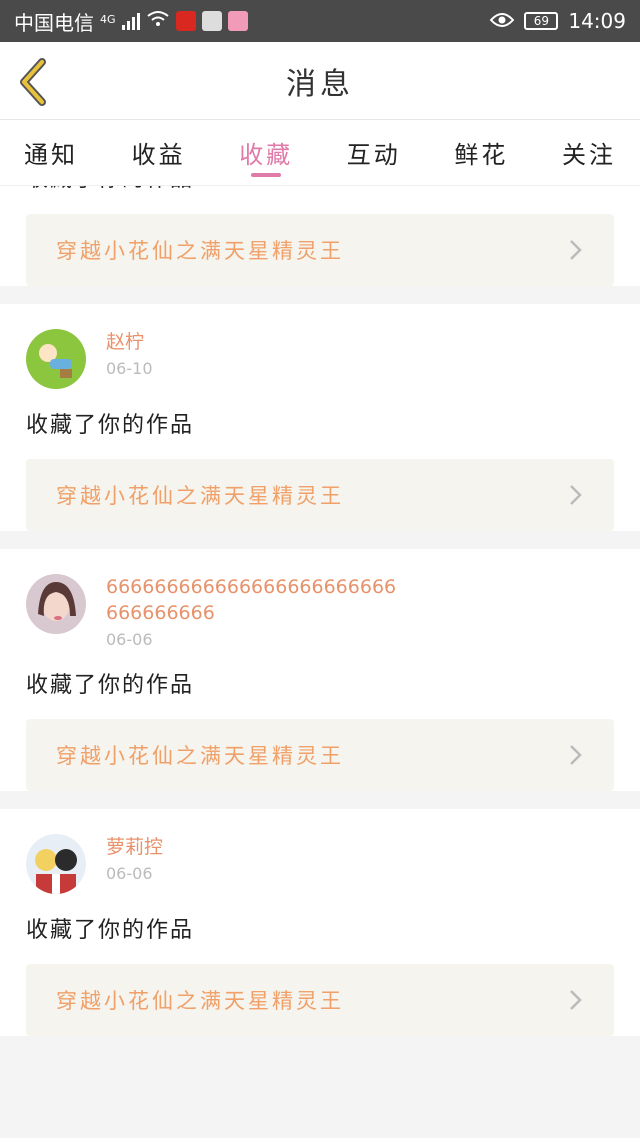 The image size is (640, 1138). I want to click on username: 赵柠, so click(129, 342).